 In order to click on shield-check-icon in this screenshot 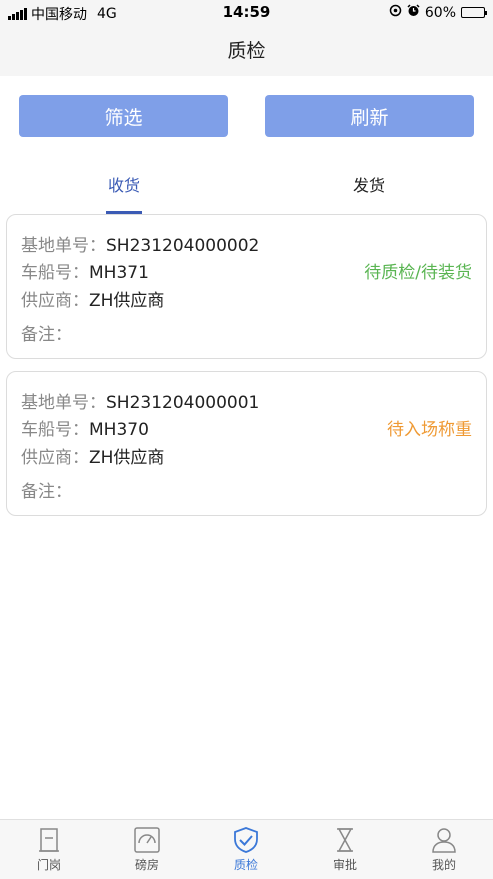, I will do `click(246, 840)`.